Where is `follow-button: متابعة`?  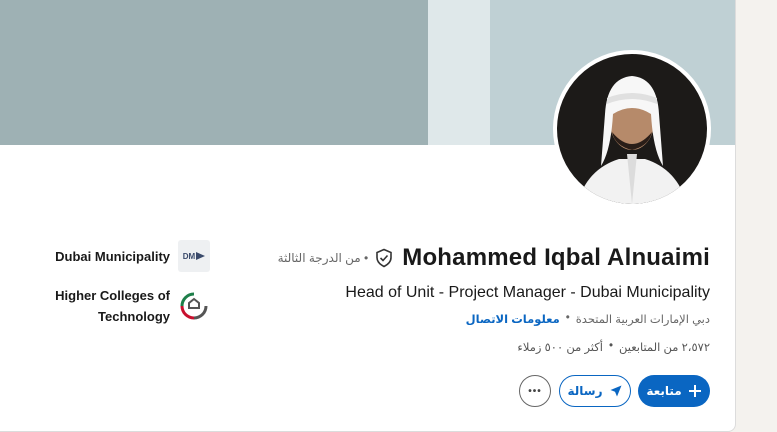 follow-button: متابعة is located at coordinates (674, 391).